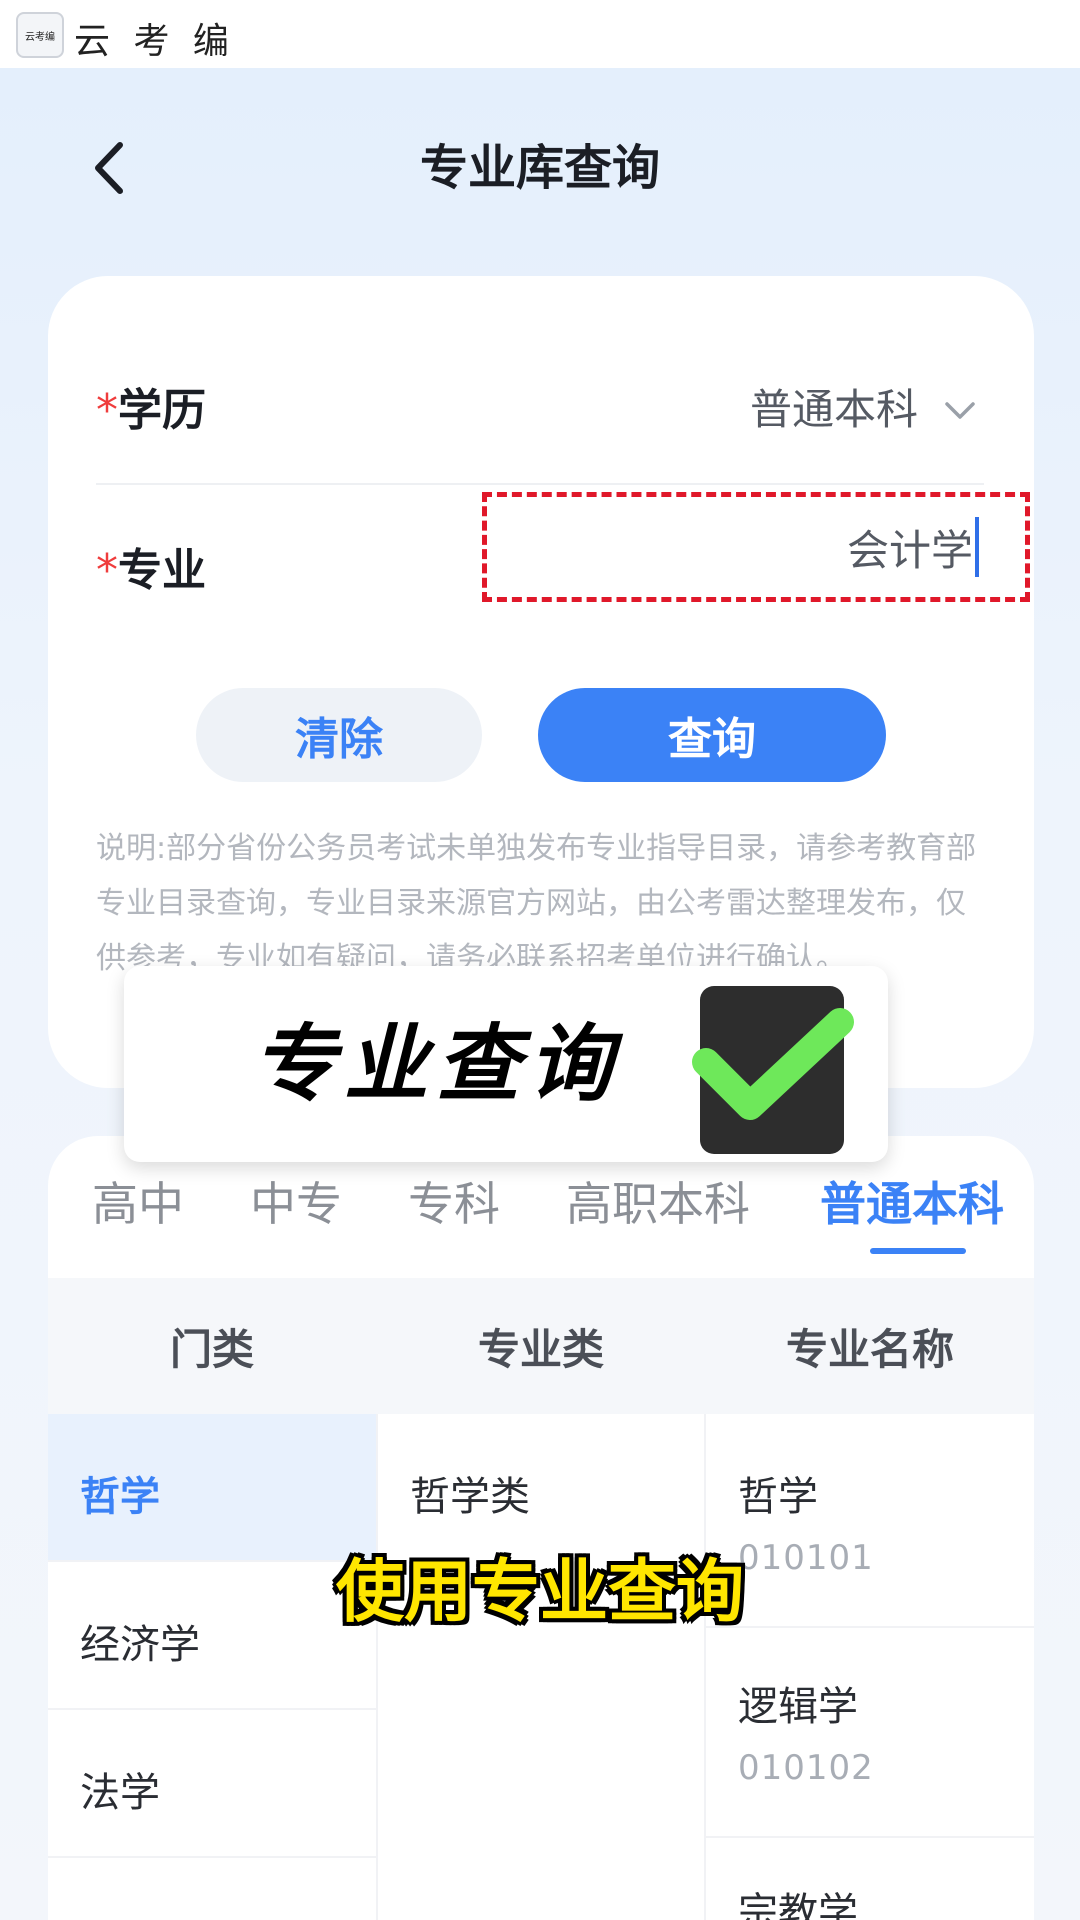 This screenshot has height=1920, width=1080. Describe the element at coordinates (960, 406) in the screenshot. I see `chevron-down-icon` at that location.